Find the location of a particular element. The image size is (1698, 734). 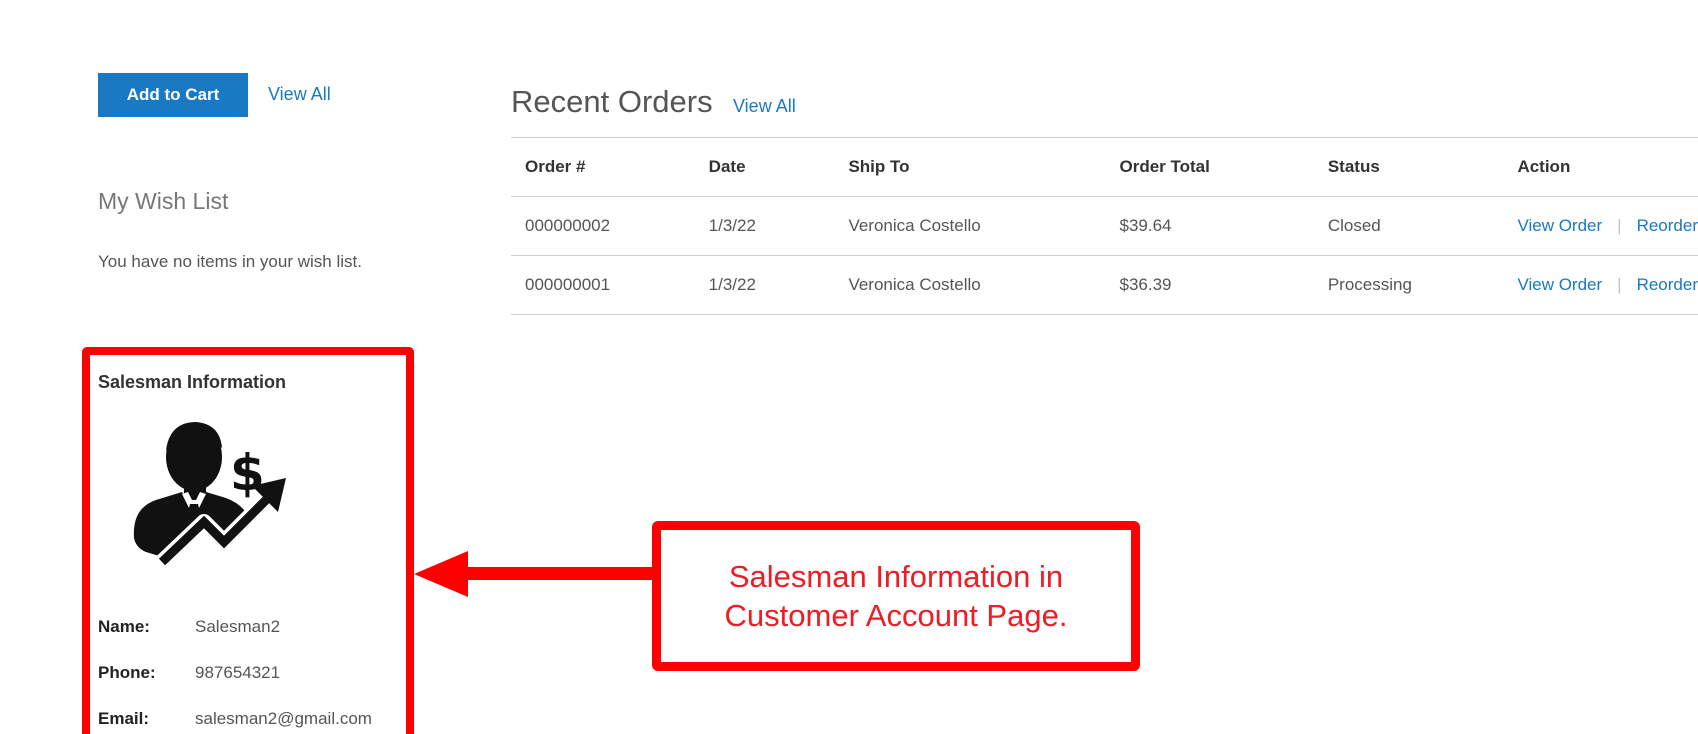

column-header-action: Action is located at coordinates (1600, 167).